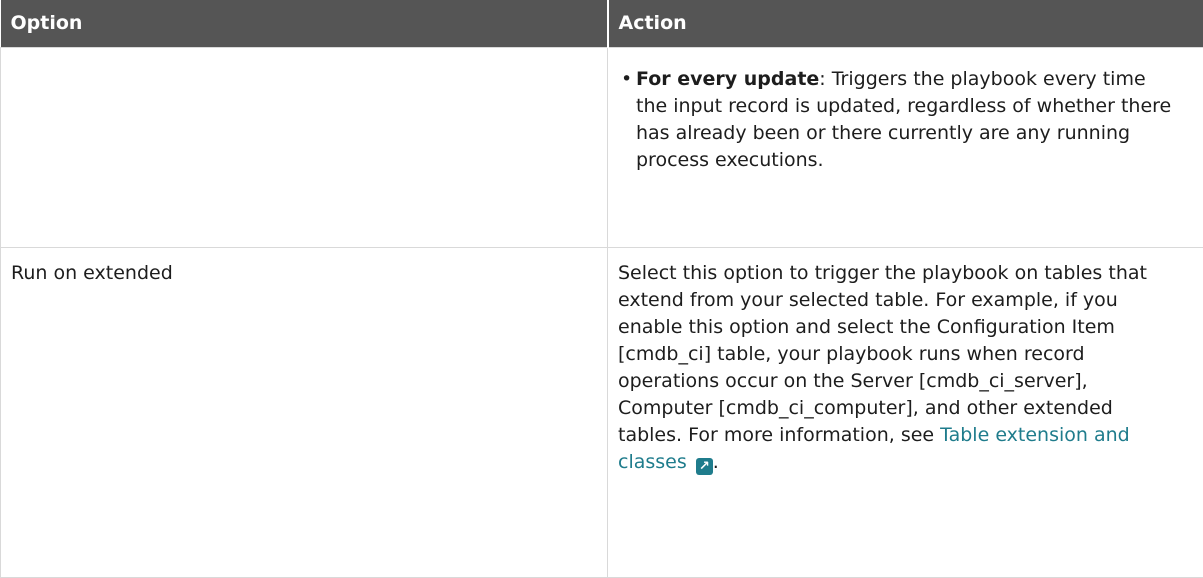 The width and height of the screenshot is (1203, 578). I want to click on header-action: Action, so click(905, 23).